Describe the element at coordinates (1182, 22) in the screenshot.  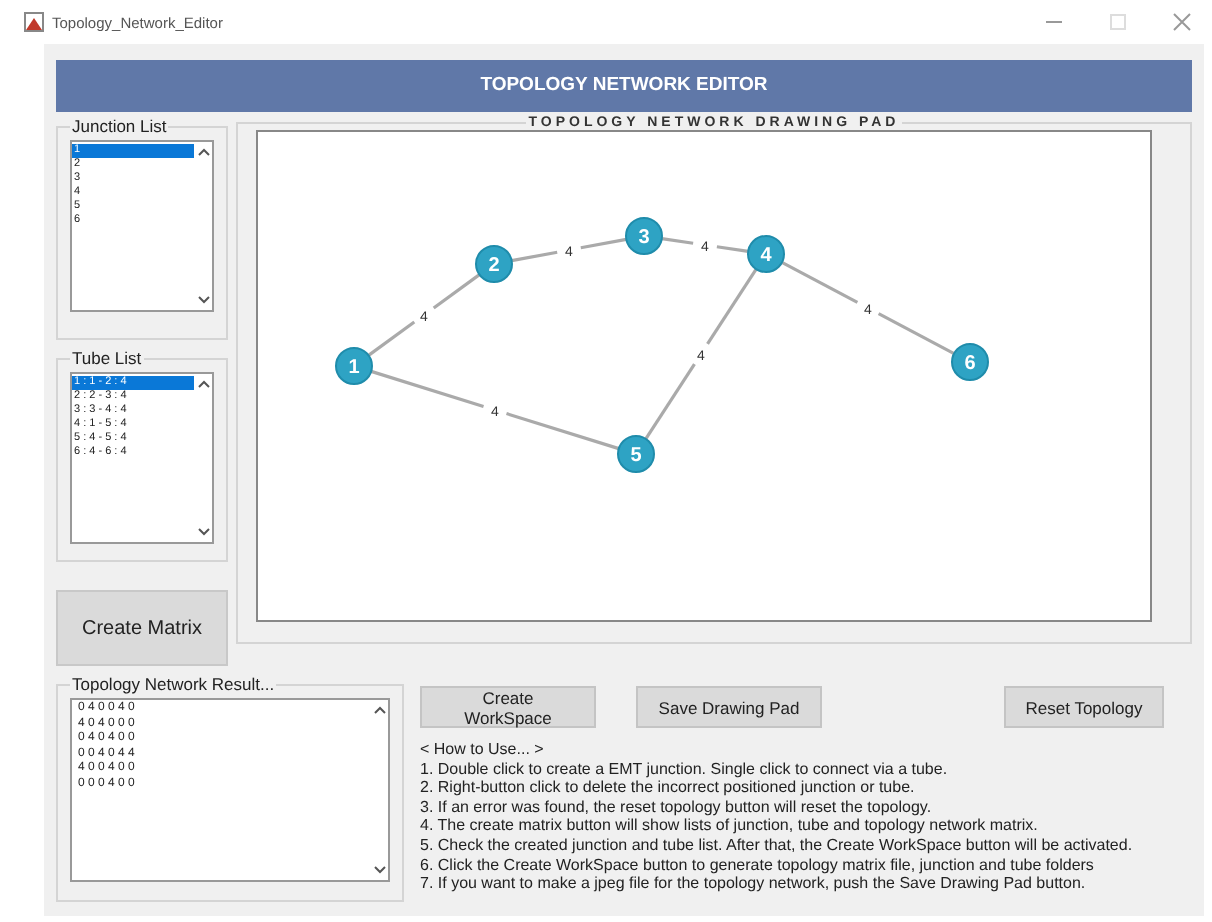
I see `close-icon` at that location.